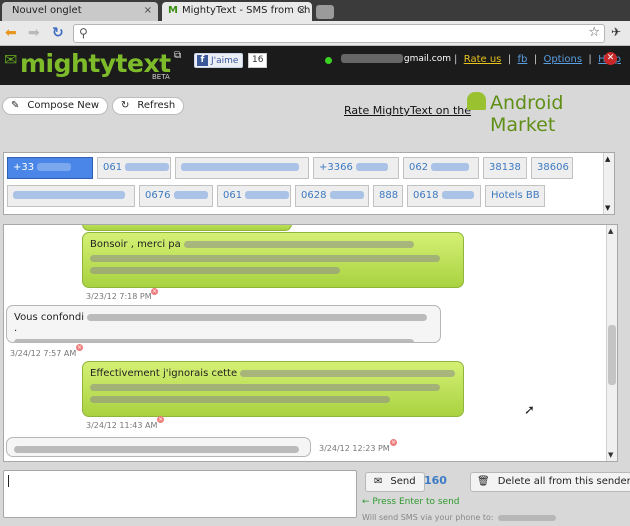 The height and width of the screenshot is (526, 630). What do you see at coordinates (164, 373) in the screenshot?
I see `message-text: Effectivement j'ignorais cette` at bounding box center [164, 373].